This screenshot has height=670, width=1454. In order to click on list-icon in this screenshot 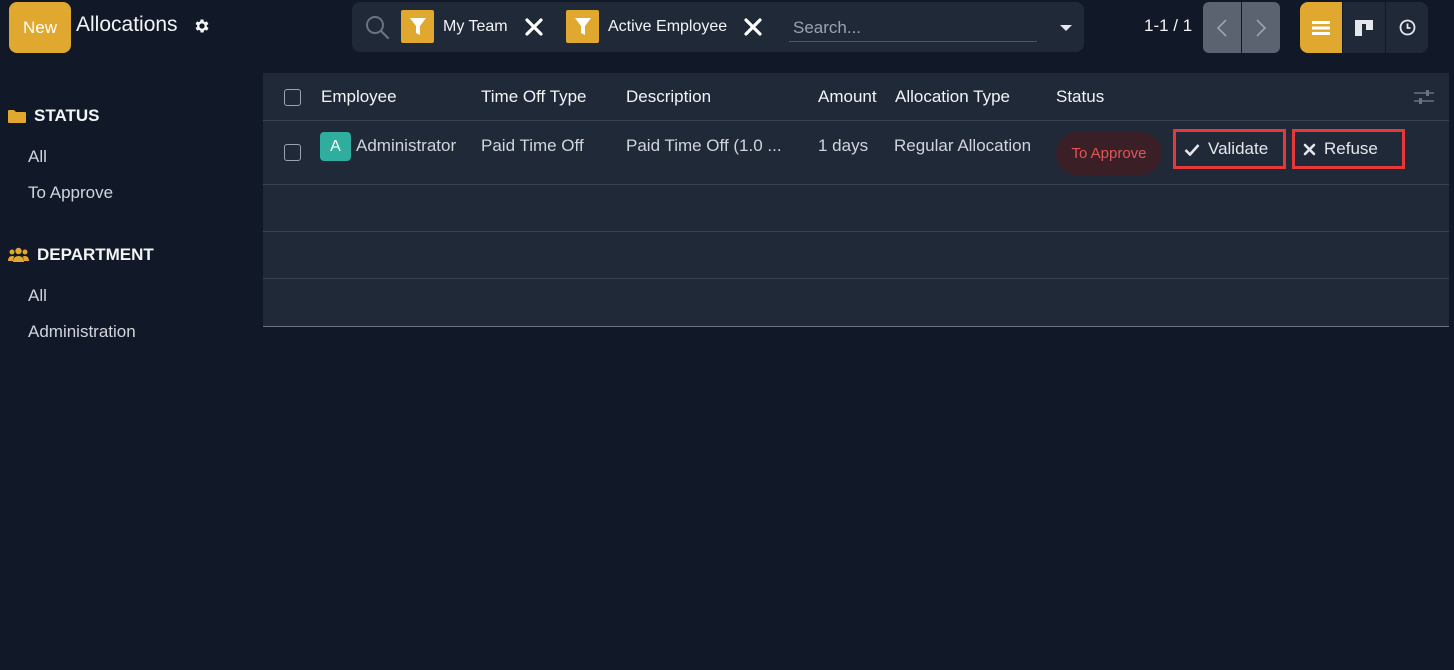, I will do `click(1321, 27)`.